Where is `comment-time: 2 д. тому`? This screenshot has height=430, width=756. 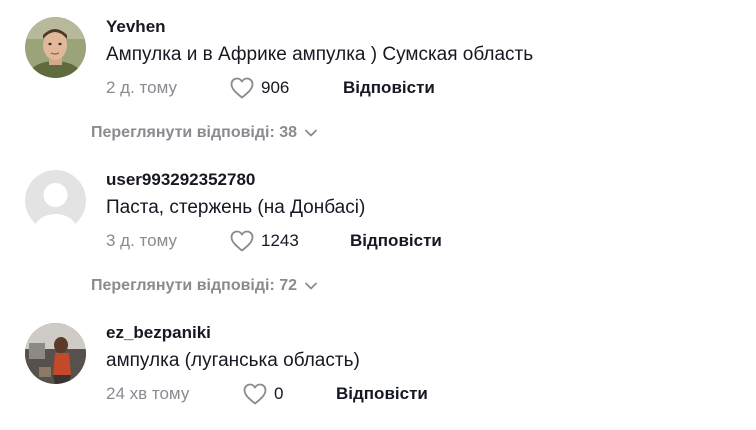
comment-time: 2 д. тому is located at coordinates (141, 87).